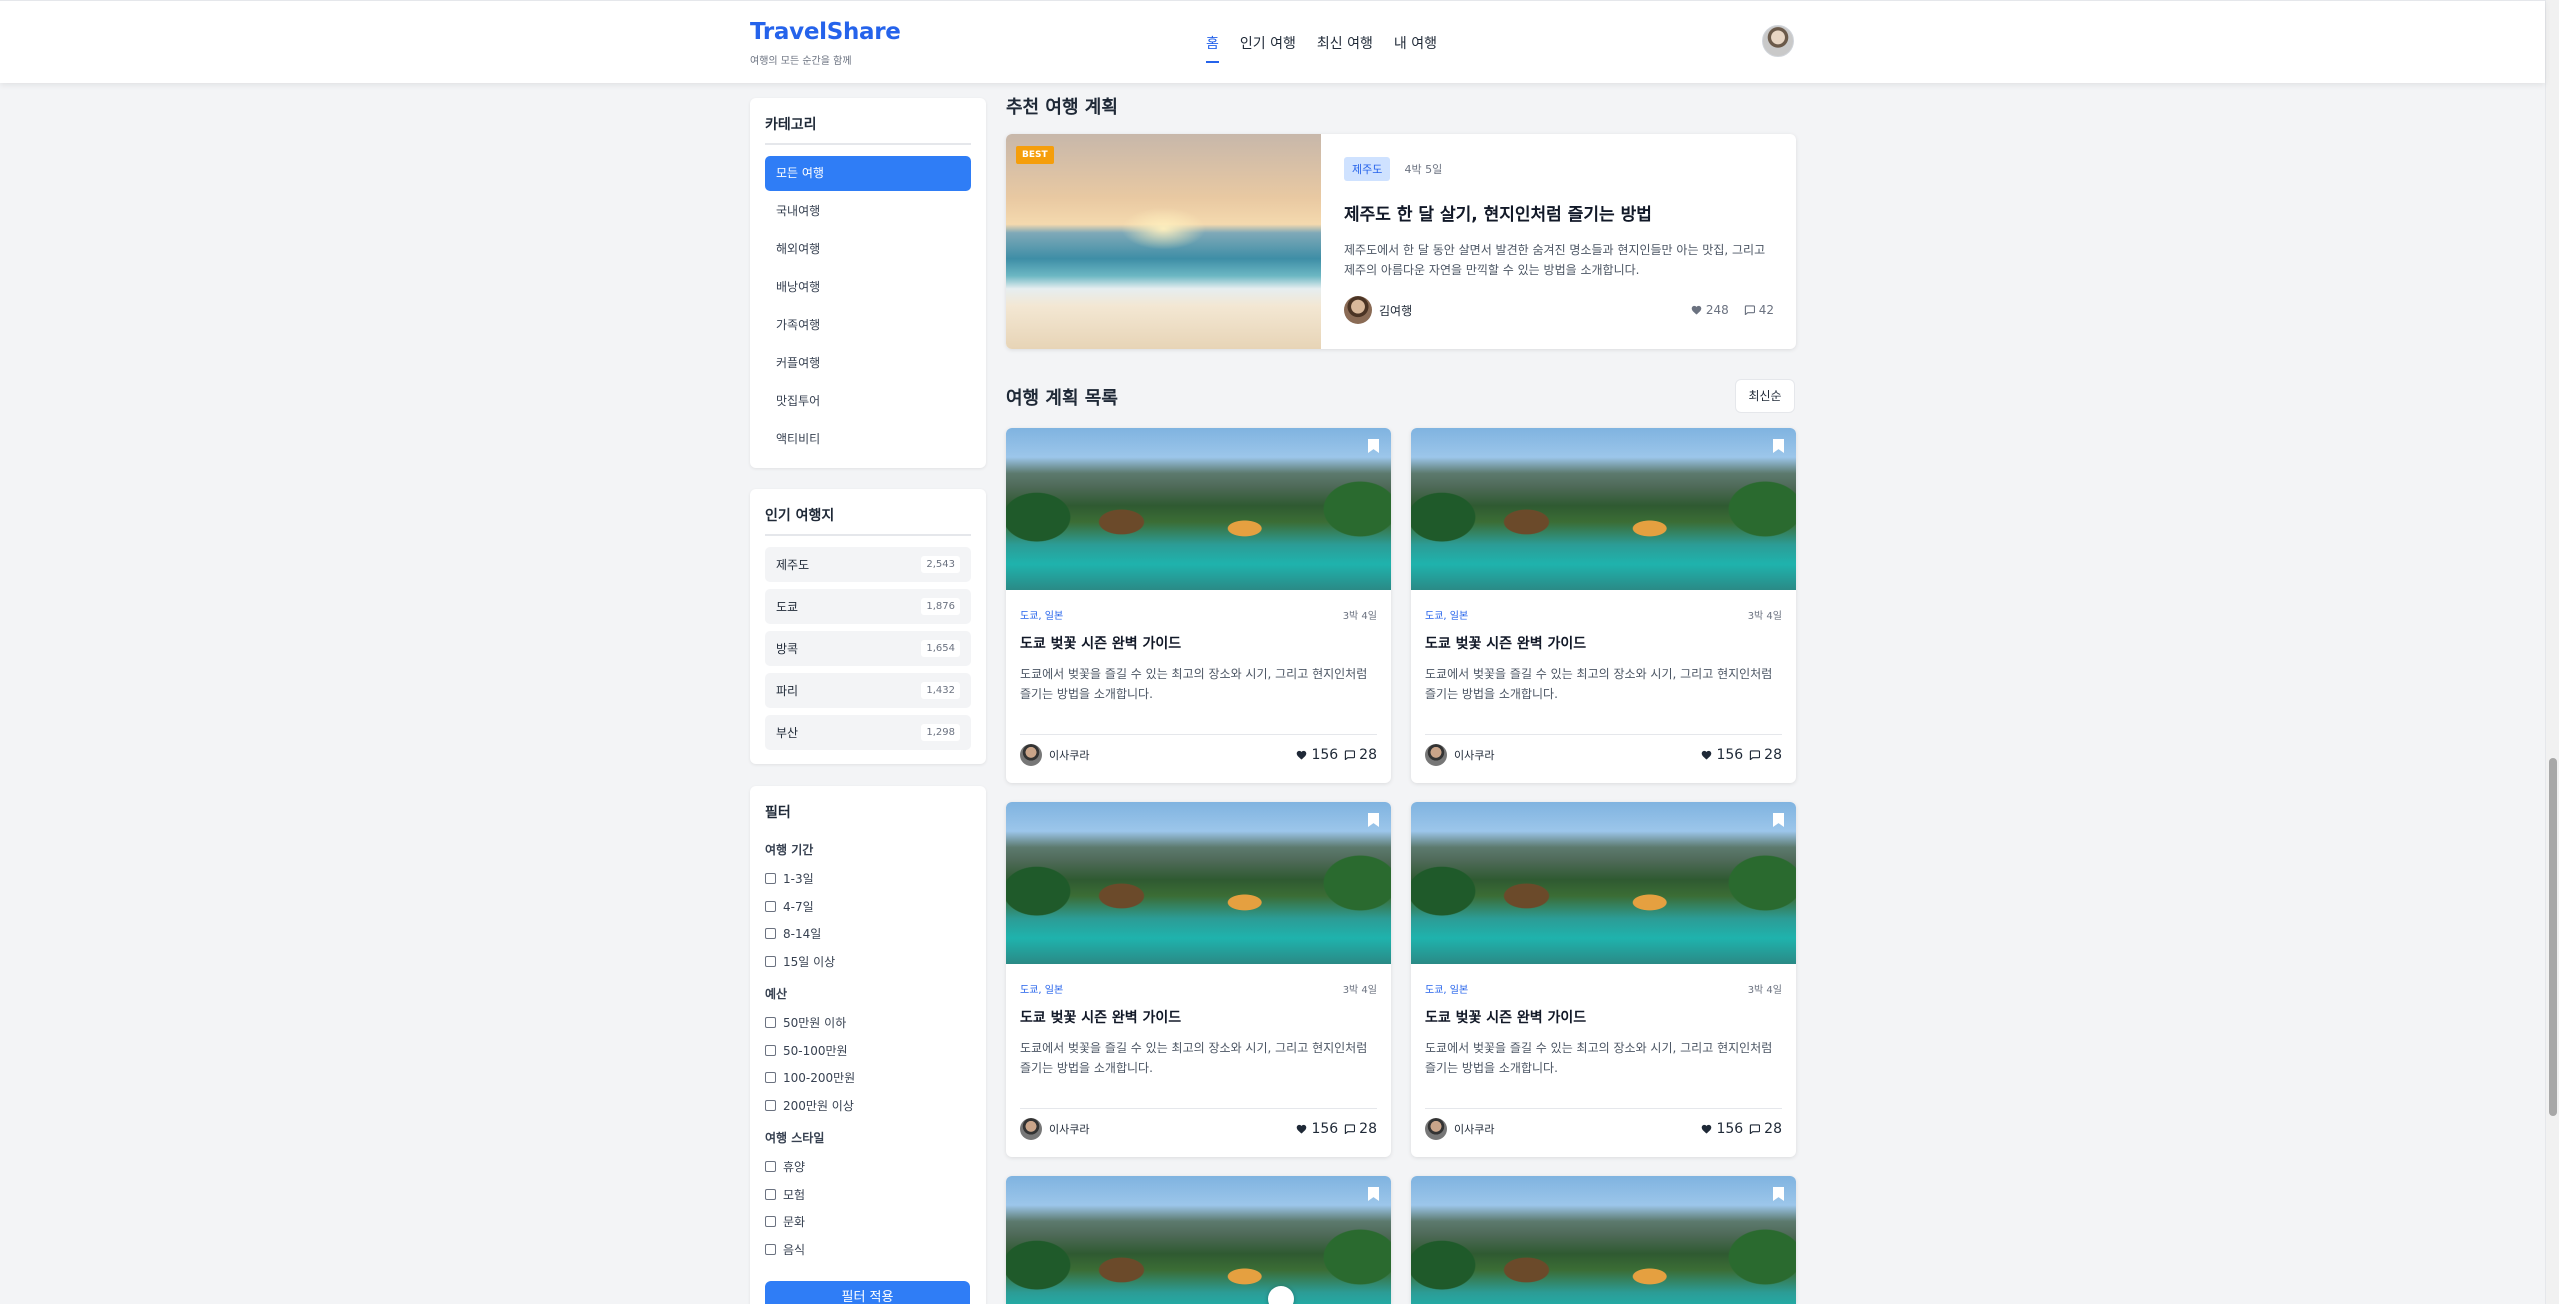  Describe the element at coordinates (867, 1292) in the screenshot. I see `apply-filter-button: 필터 적용` at that location.